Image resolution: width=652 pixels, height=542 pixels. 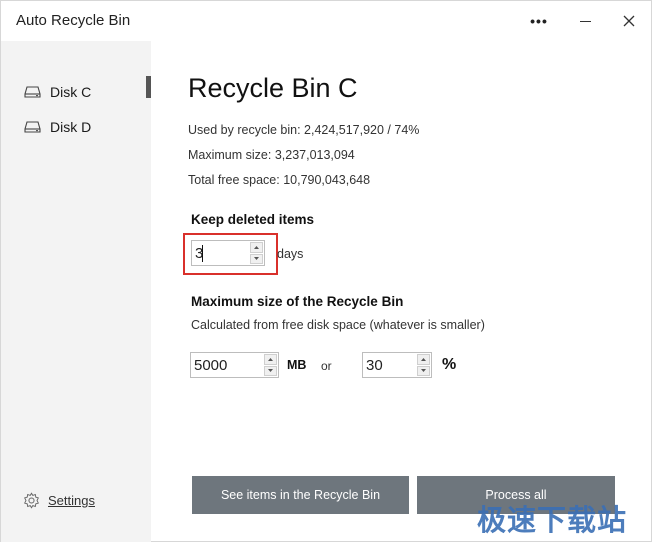 I want to click on mb-value: 5000, so click(x=211, y=365).